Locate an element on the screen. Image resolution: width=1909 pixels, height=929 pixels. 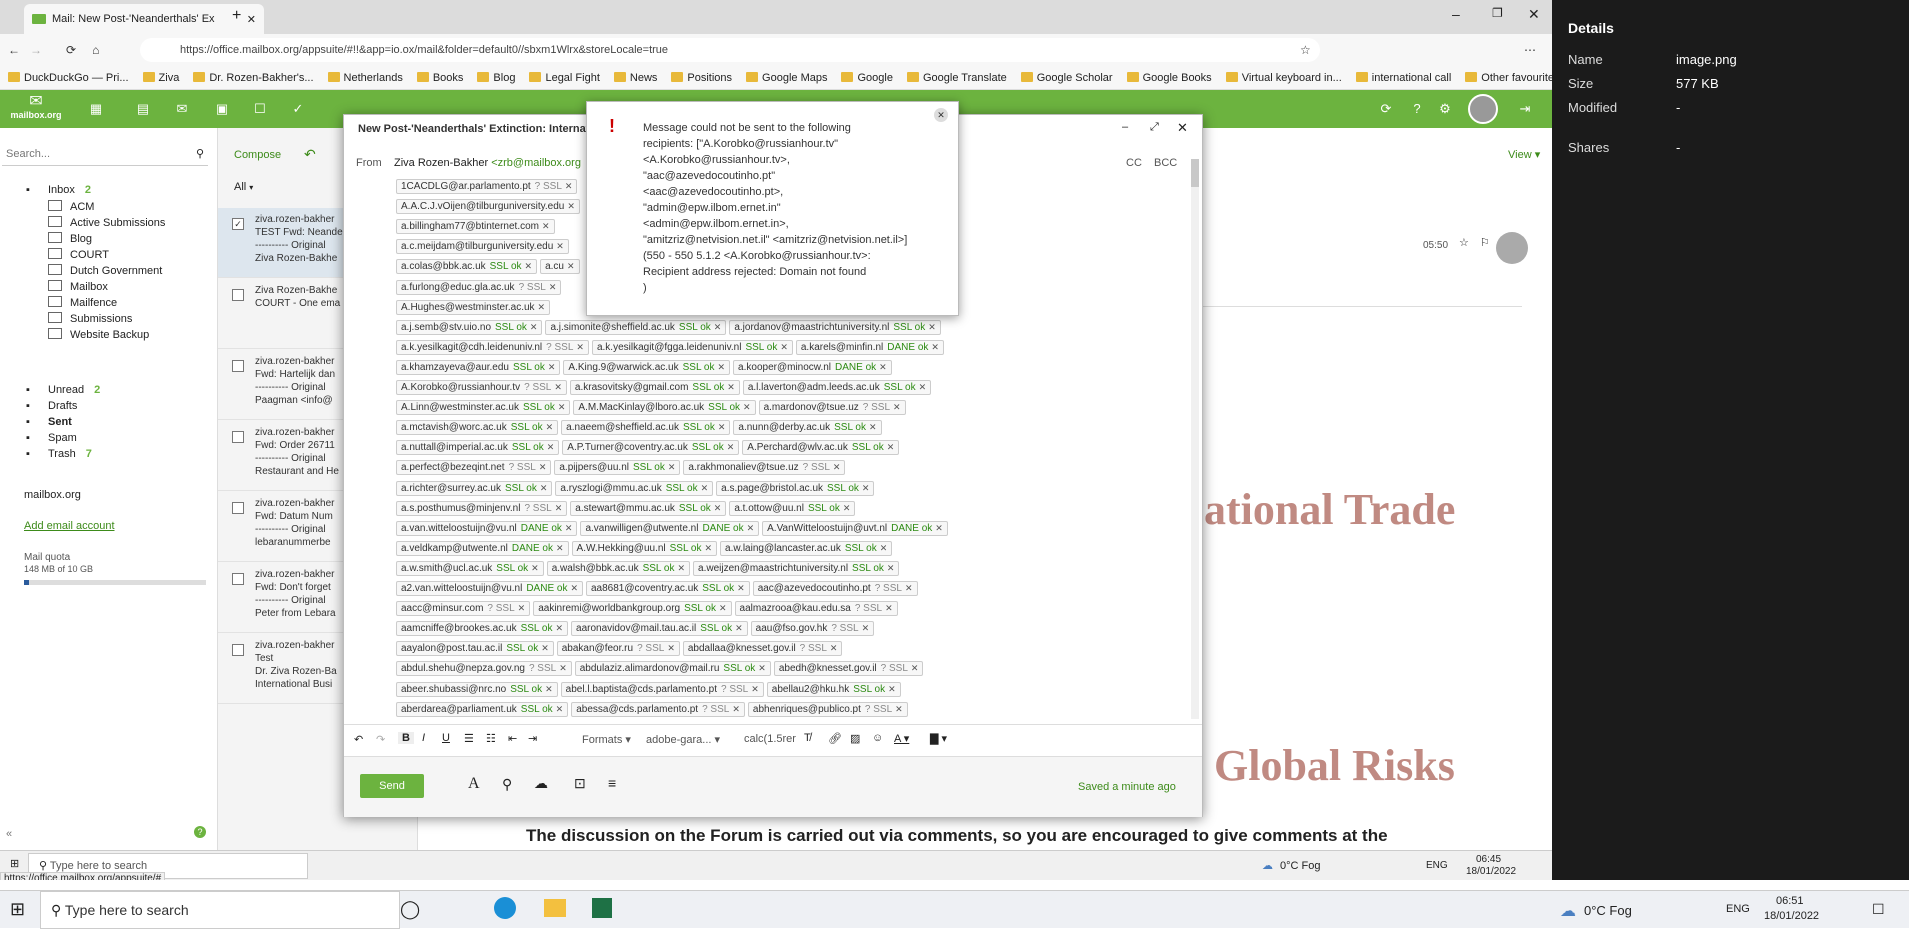
browser-tab: Mail: New Post-'Neanderthals' Ex ✕ is located at coordinates (144, 19).